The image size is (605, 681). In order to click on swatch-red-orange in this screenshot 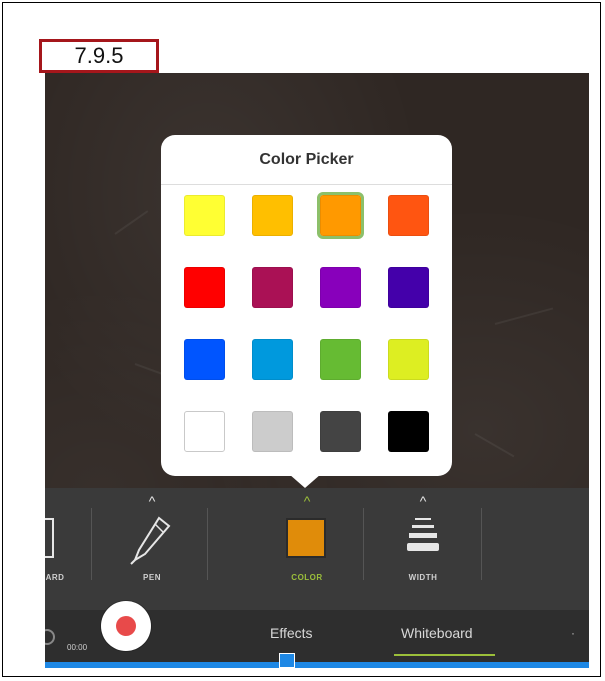, I will do `click(408, 215)`.